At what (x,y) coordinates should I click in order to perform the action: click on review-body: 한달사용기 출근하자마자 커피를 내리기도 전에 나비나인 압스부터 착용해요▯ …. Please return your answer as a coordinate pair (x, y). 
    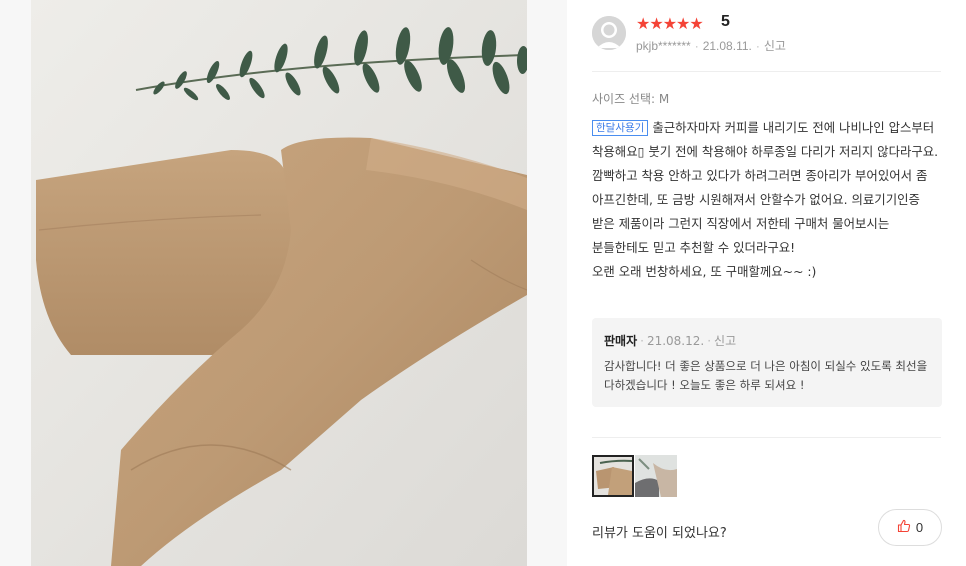
    Looking at the image, I should click on (767, 200).